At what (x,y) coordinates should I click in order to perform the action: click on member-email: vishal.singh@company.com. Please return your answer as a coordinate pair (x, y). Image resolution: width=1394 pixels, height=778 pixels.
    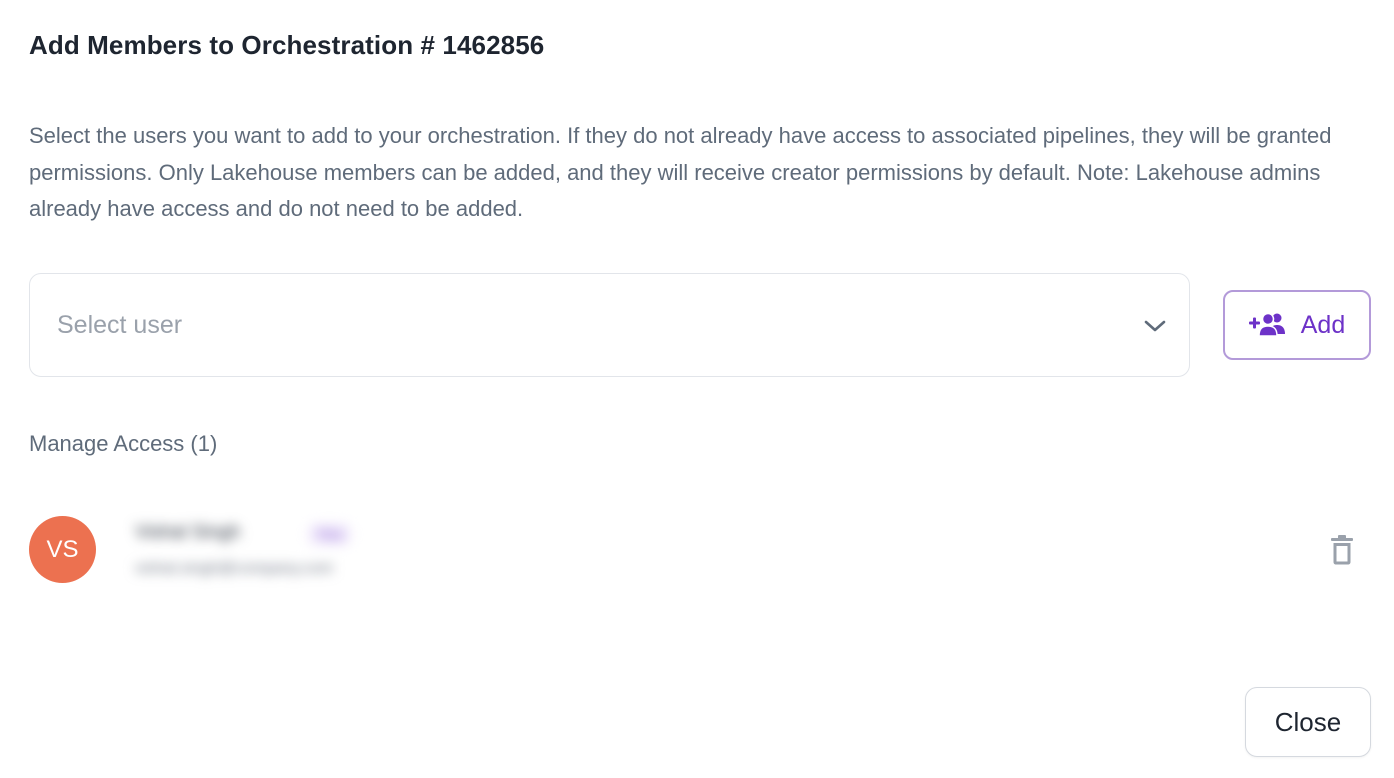
    Looking at the image, I should click on (234, 568).